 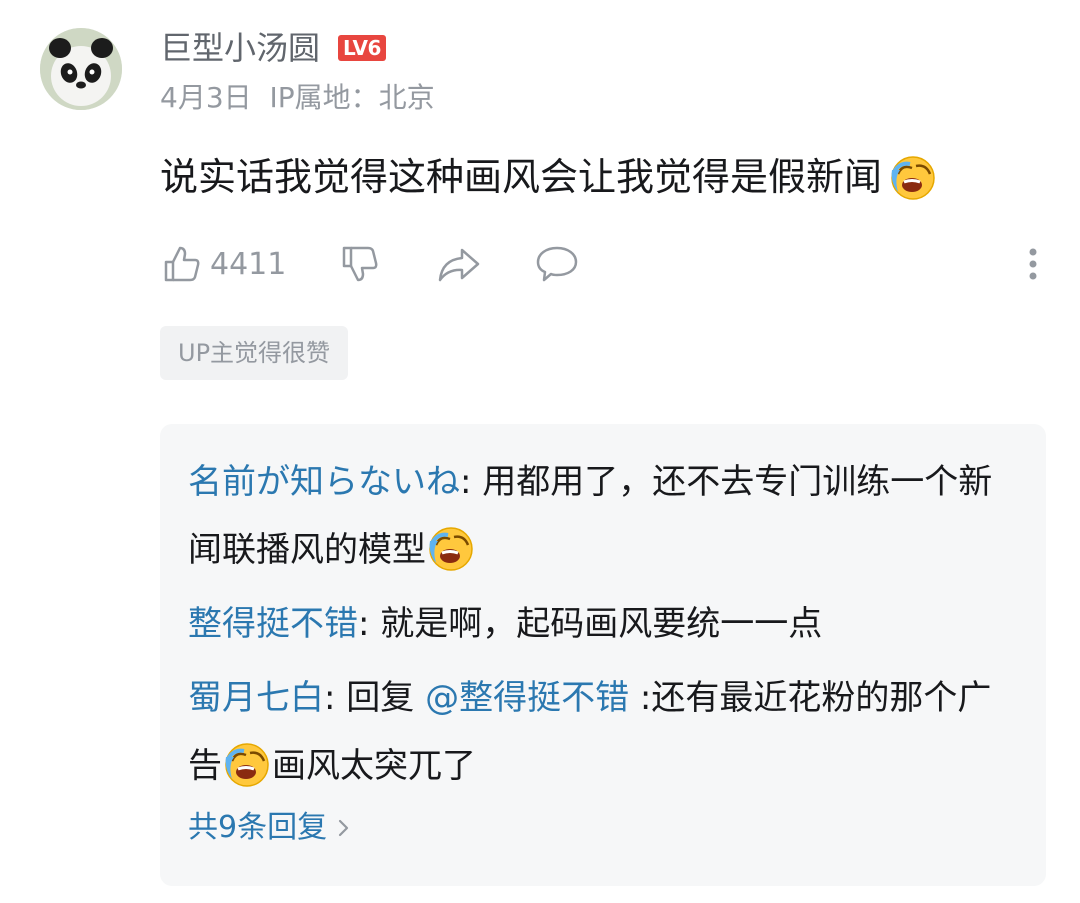 I want to click on reply-text: 就是啊，起码画风要统一一点, so click(x=601, y=624).